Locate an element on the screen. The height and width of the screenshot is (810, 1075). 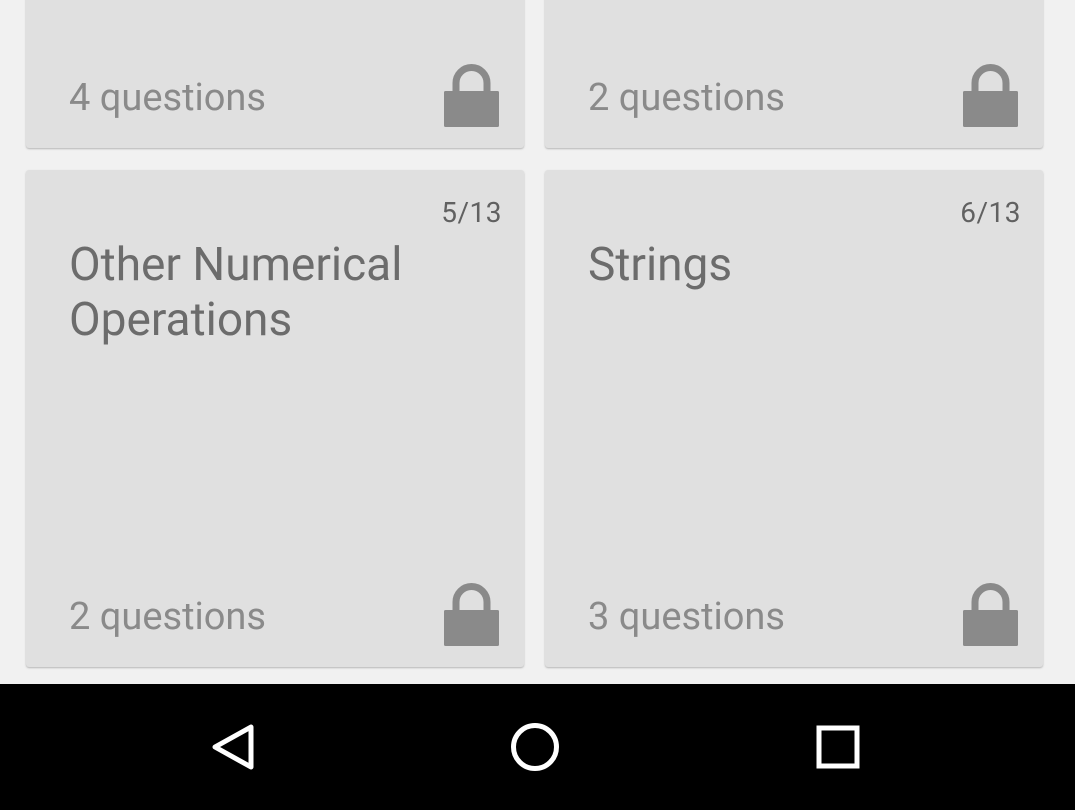
topic-card: 4 questions is located at coordinates (275, 74).